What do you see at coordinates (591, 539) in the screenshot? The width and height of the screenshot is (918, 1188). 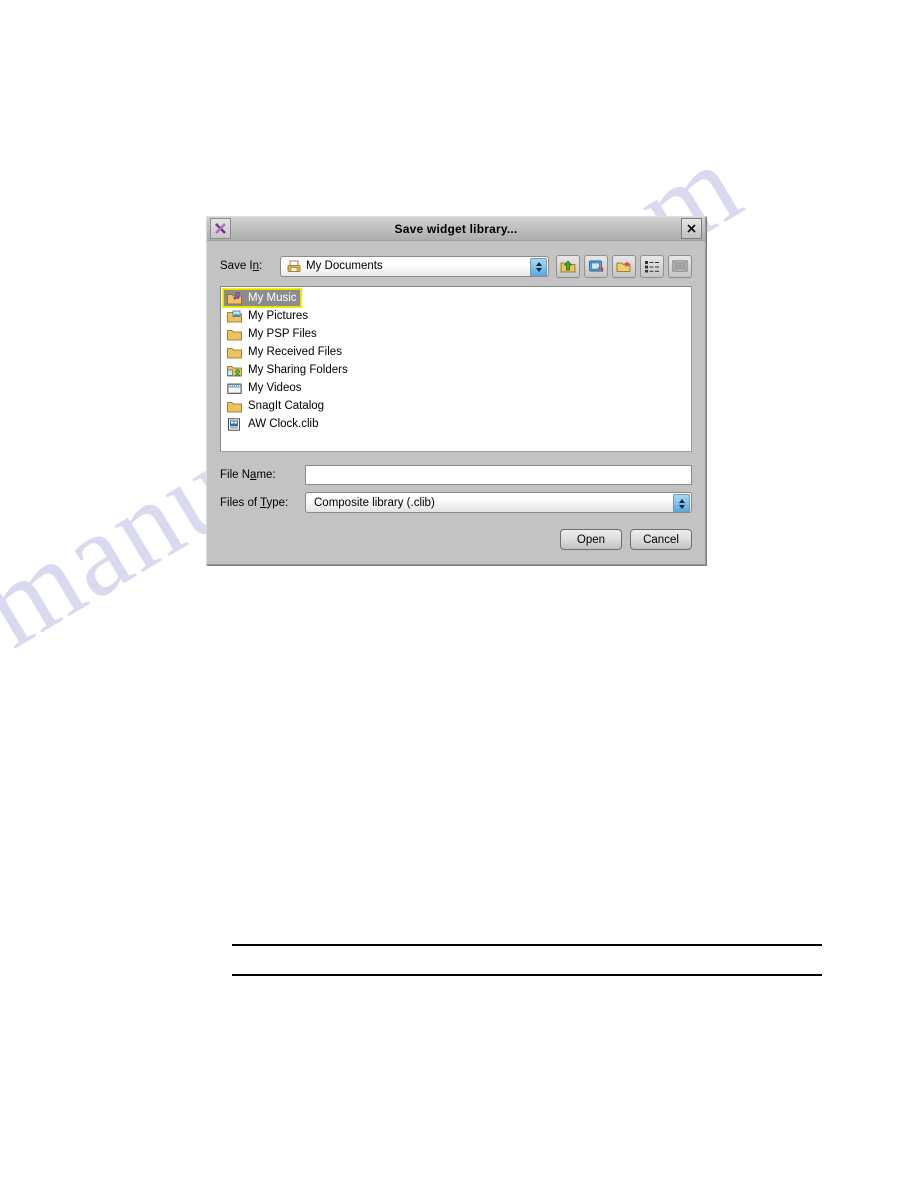 I see `open-button: Open` at bounding box center [591, 539].